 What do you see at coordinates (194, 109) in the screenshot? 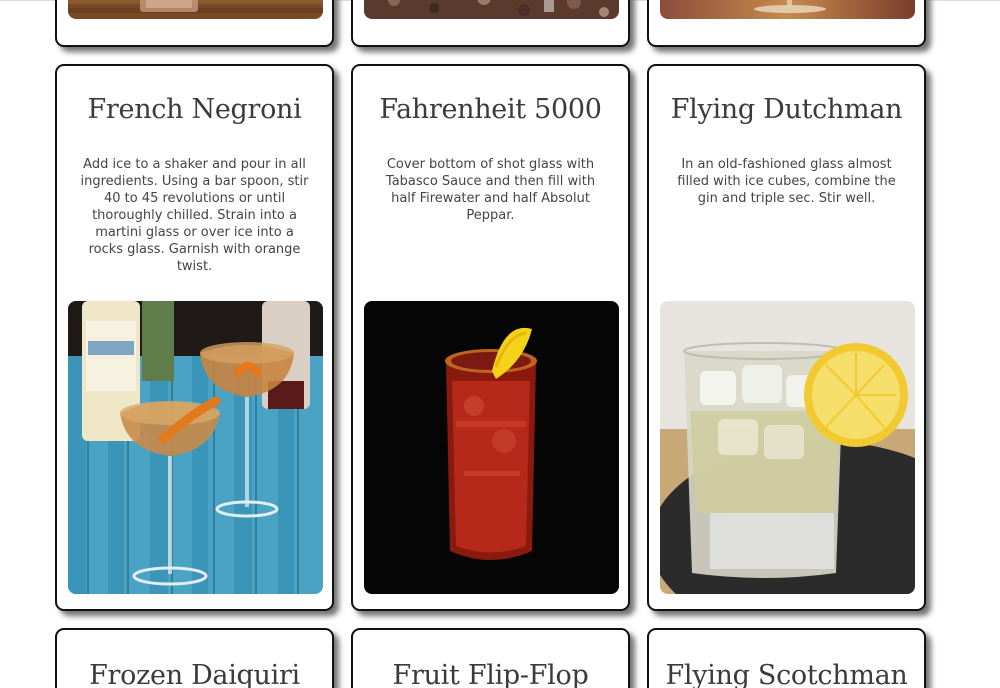
I see `cocktail-title: French Negroni` at bounding box center [194, 109].